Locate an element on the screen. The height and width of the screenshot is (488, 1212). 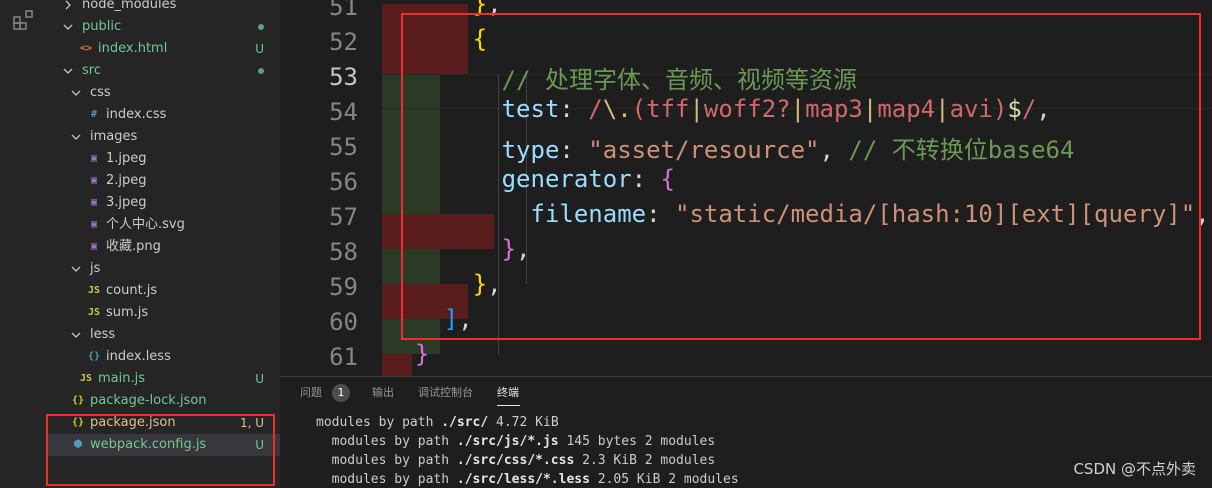
explorer-item: {} package-lock.json is located at coordinates (164, 401).